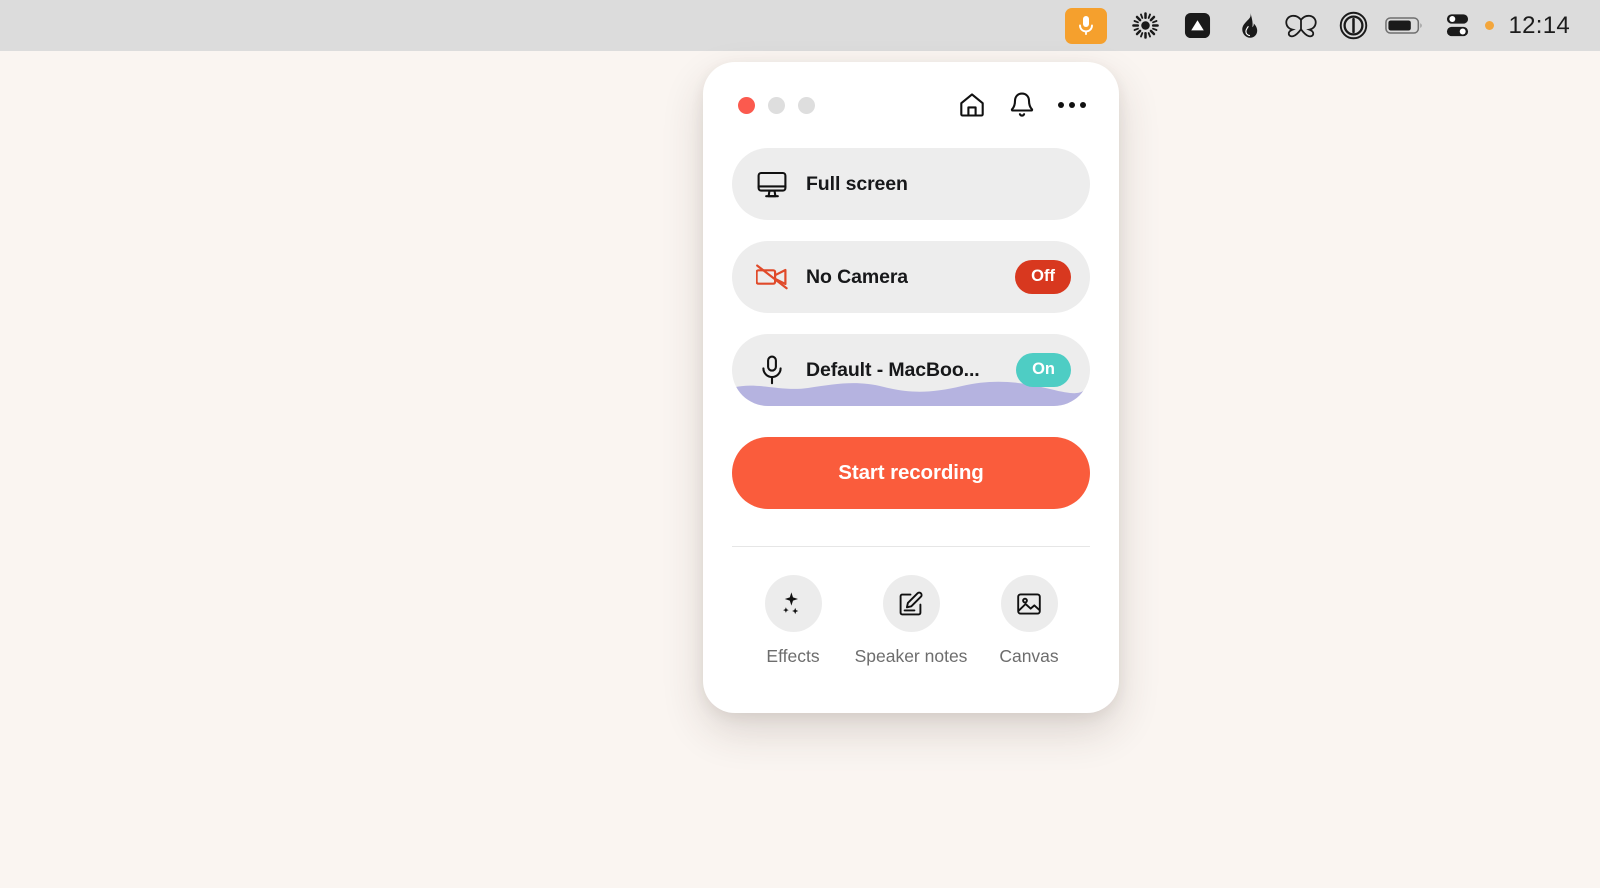  Describe the element at coordinates (793, 603) in the screenshot. I see `sparkles-icon` at that location.